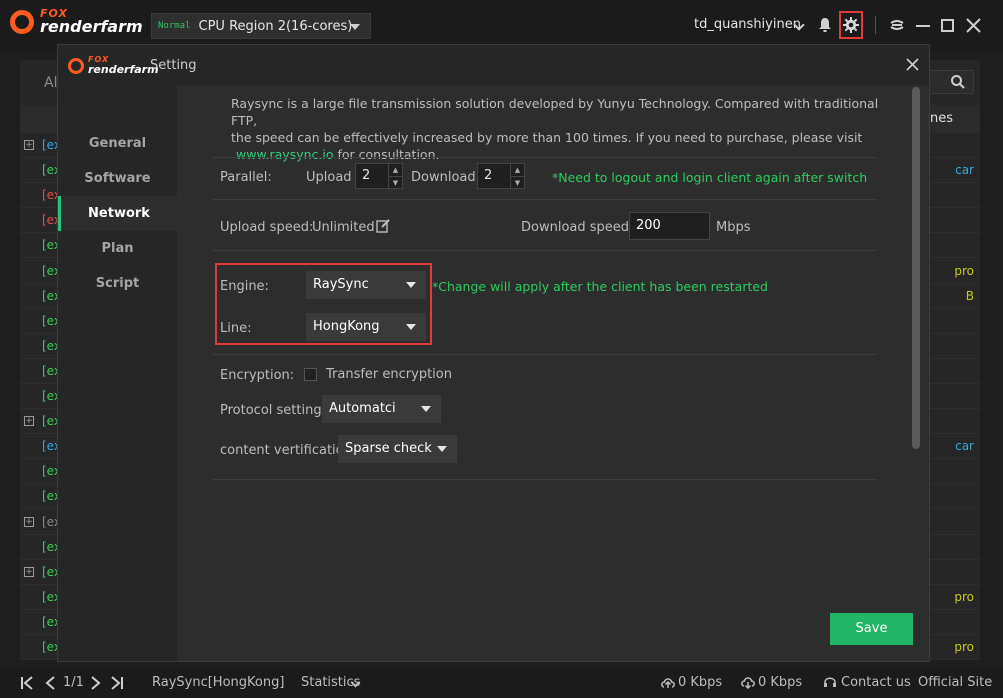  What do you see at coordinates (668, 683) in the screenshot?
I see `upload-cloud-icon` at bounding box center [668, 683].